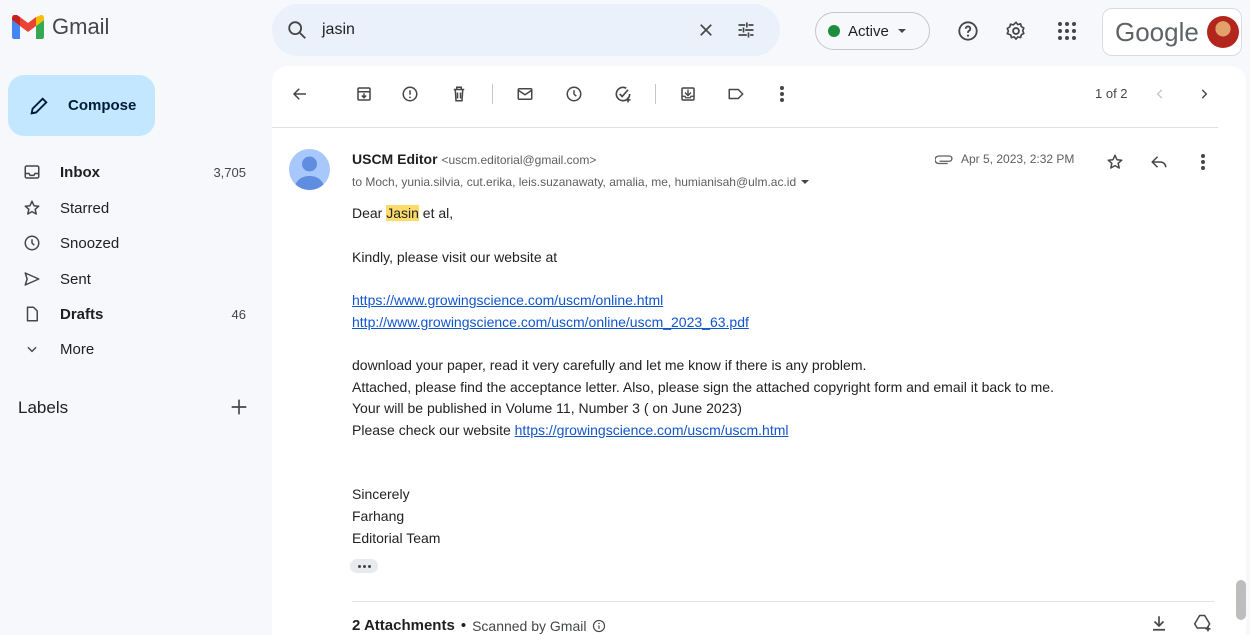 The height and width of the screenshot is (635, 1250). I want to click on archive-icon, so click(364, 94).